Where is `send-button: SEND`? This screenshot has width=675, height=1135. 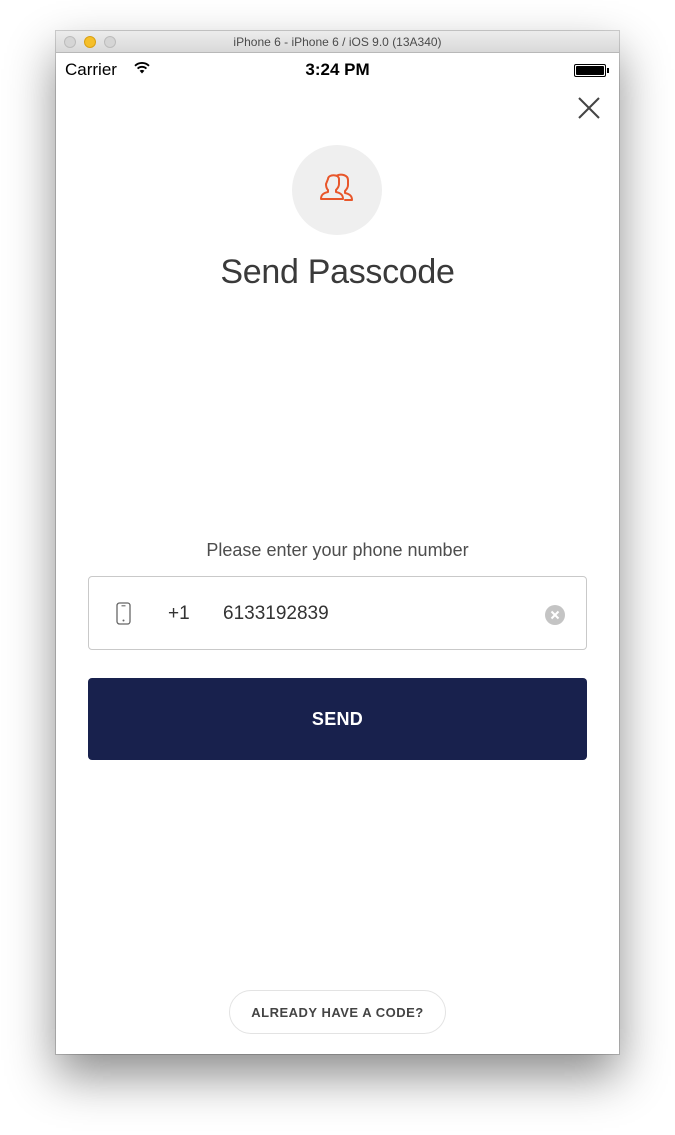
send-button: SEND is located at coordinates (337, 719).